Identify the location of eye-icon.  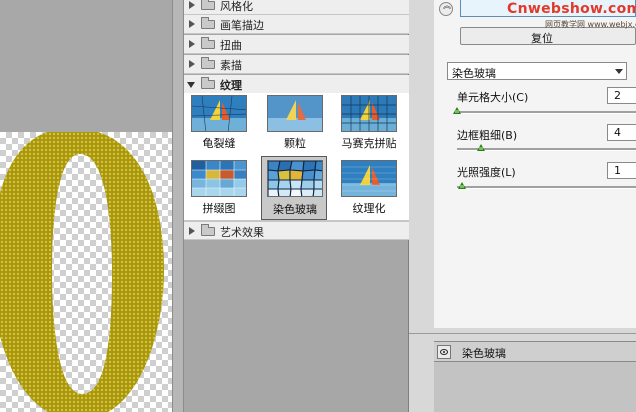
(444, 352).